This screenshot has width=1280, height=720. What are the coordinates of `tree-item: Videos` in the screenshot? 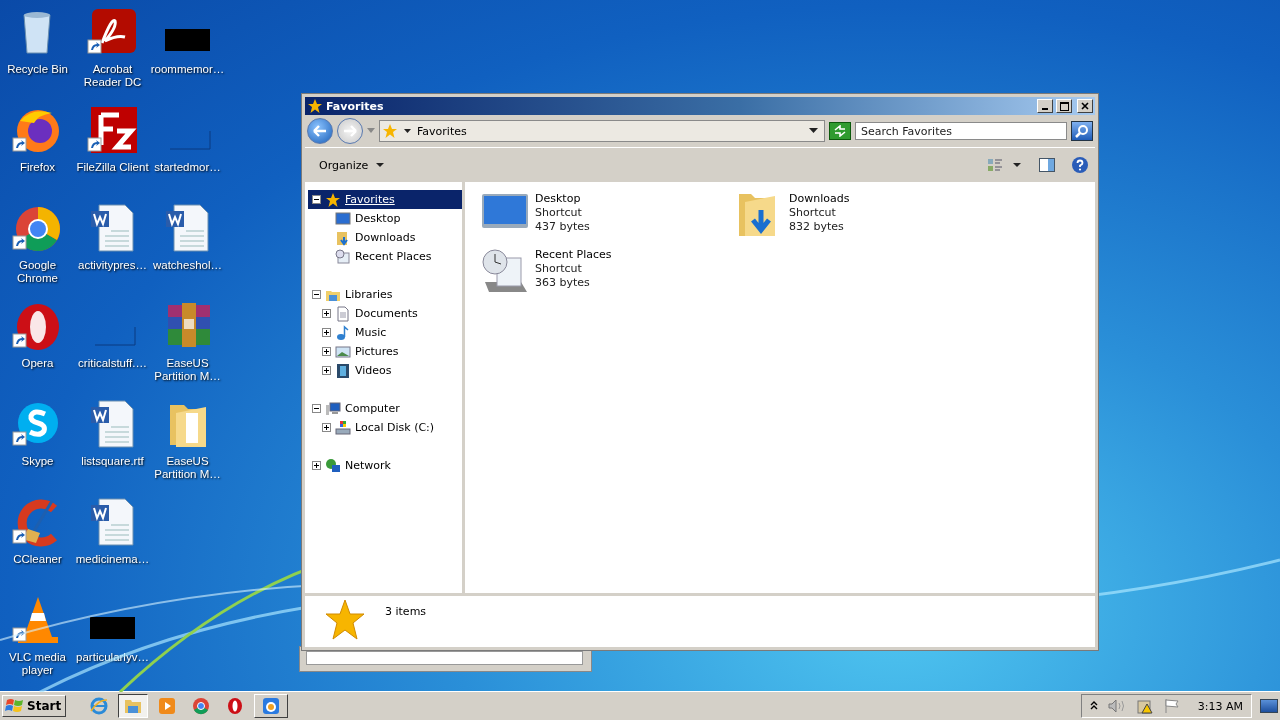 It's located at (385, 370).